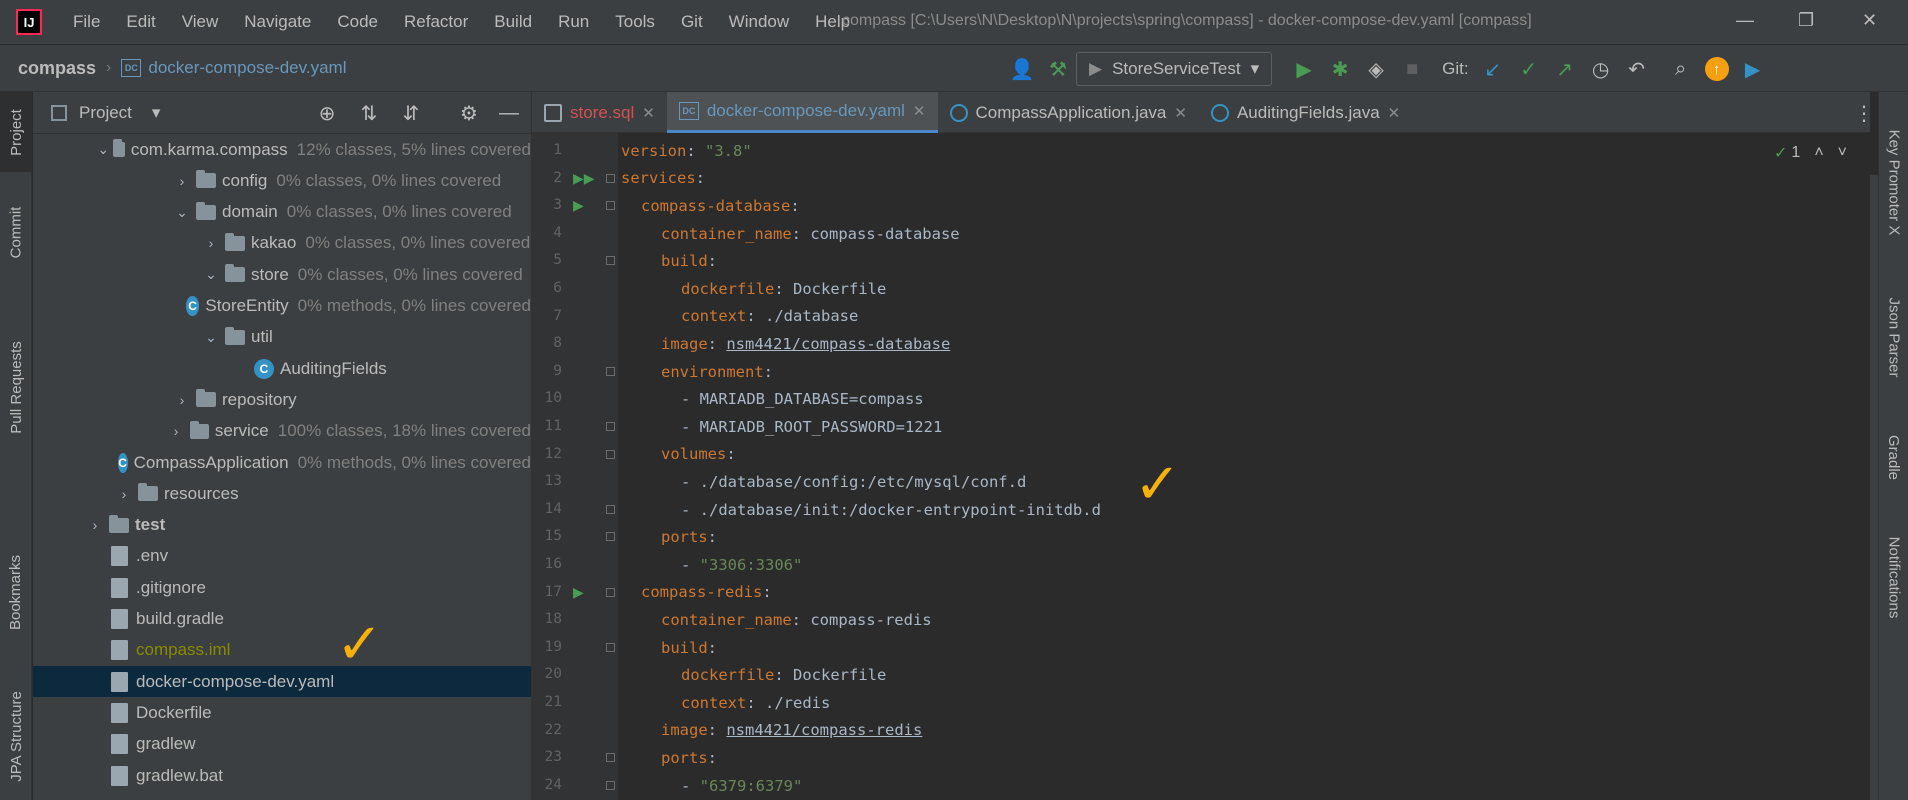 The image size is (1908, 800). What do you see at coordinates (277, 22) in the screenshot?
I see `menu-navigate: Navigate` at bounding box center [277, 22].